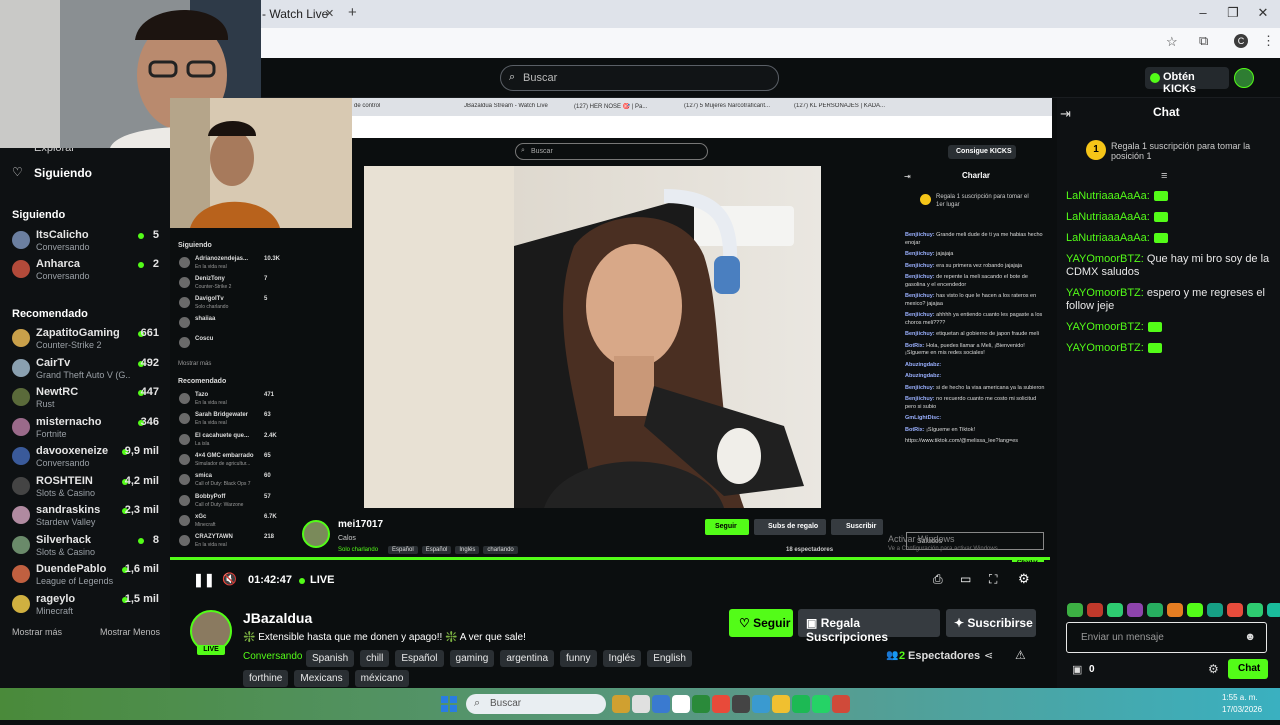 The height and width of the screenshot is (725, 1280). What do you see at coordinates (130, 632) in the screenshot?
I see `show-less-link: Mostrar Menos` at bounding box center [130, 632].